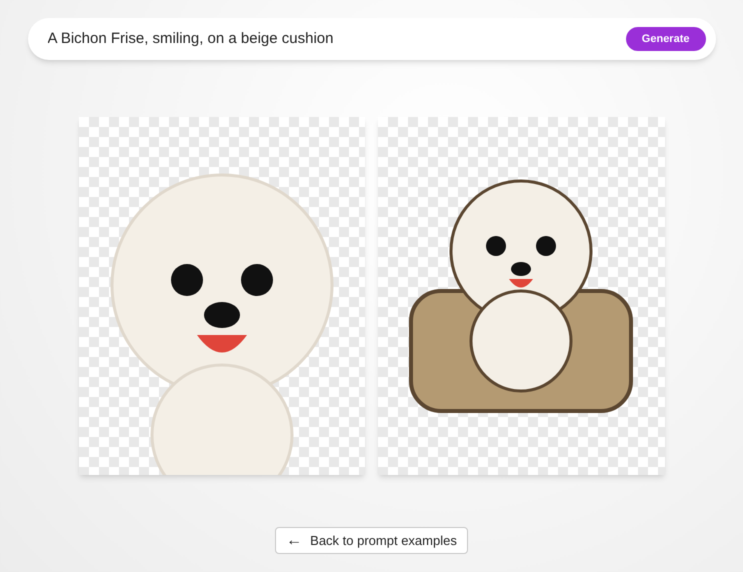 The height and width of the screenshot is (572, 743). What do you see at coordinates (294, 540) in the screenshot?
I see `back-arrow-icon: ←` at bounding box center [294, 540].